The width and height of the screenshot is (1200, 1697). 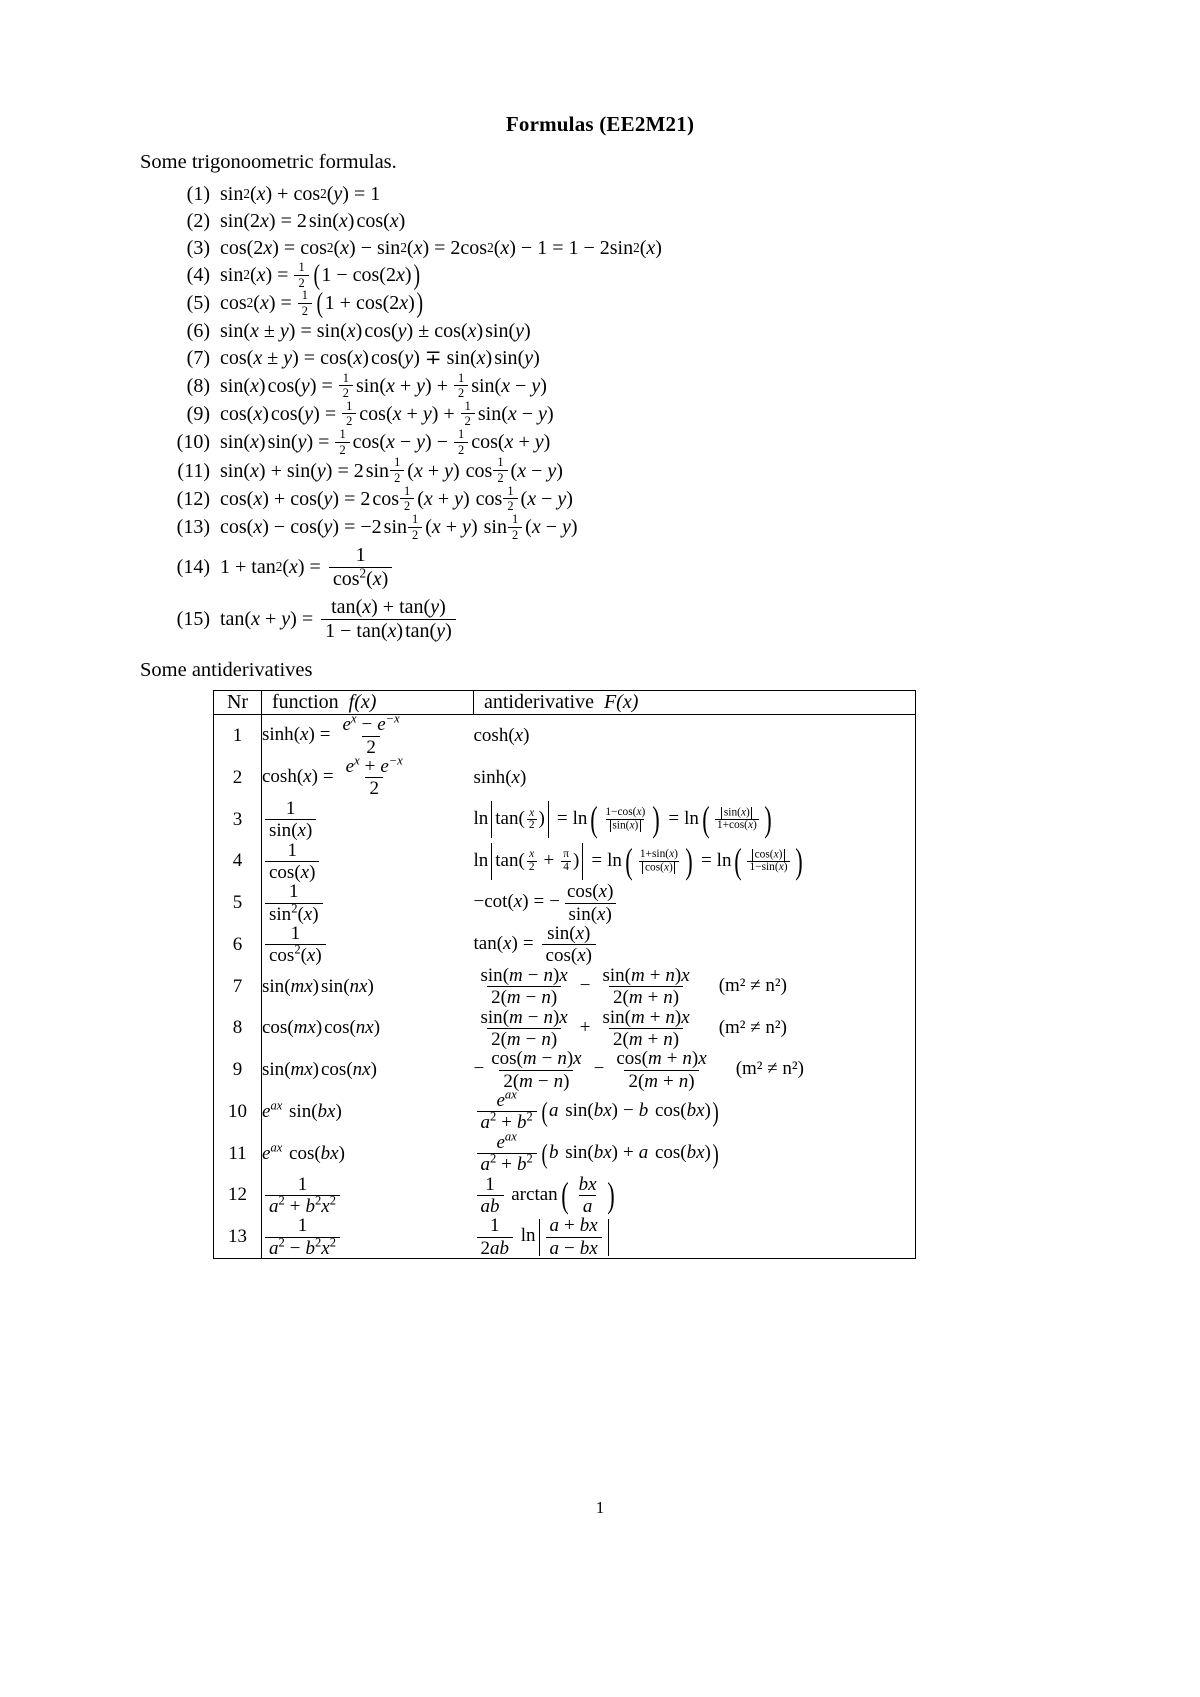 I want to click on table-head: Nr function f(x) antiderivative F(x), so click(x=564, y=703).